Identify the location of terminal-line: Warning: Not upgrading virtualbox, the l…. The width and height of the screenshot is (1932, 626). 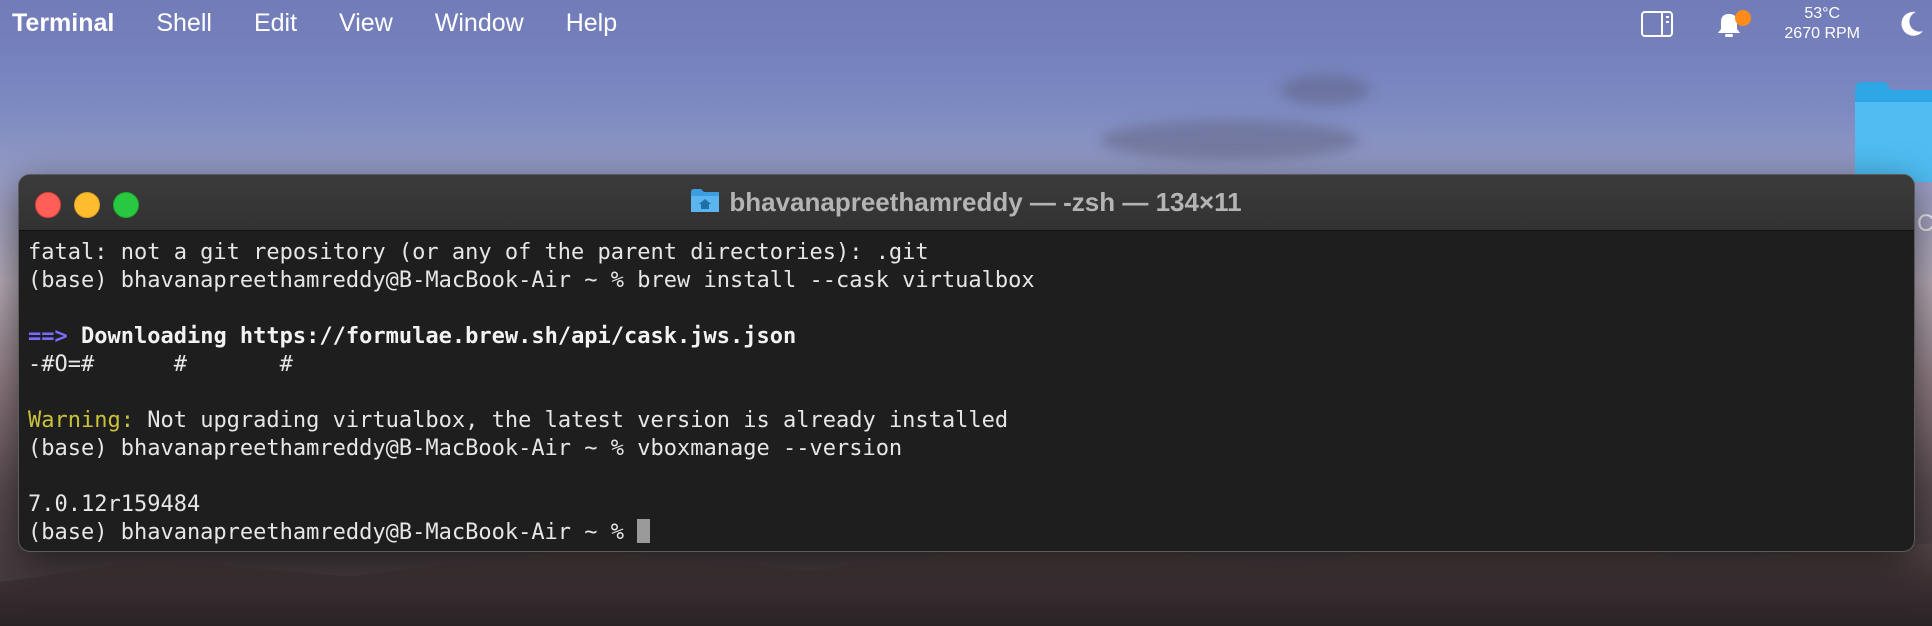
(967, 421).